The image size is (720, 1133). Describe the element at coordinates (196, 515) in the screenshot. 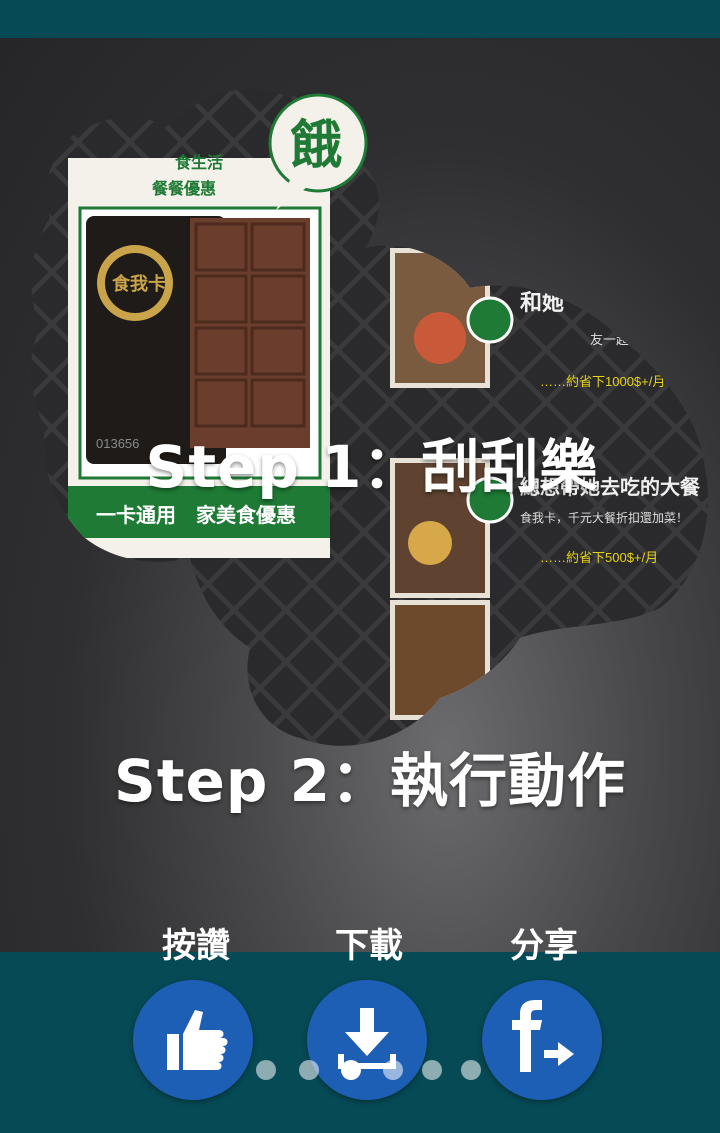

I see `card-banner: 一卡通用 家美食優惠` at that location.